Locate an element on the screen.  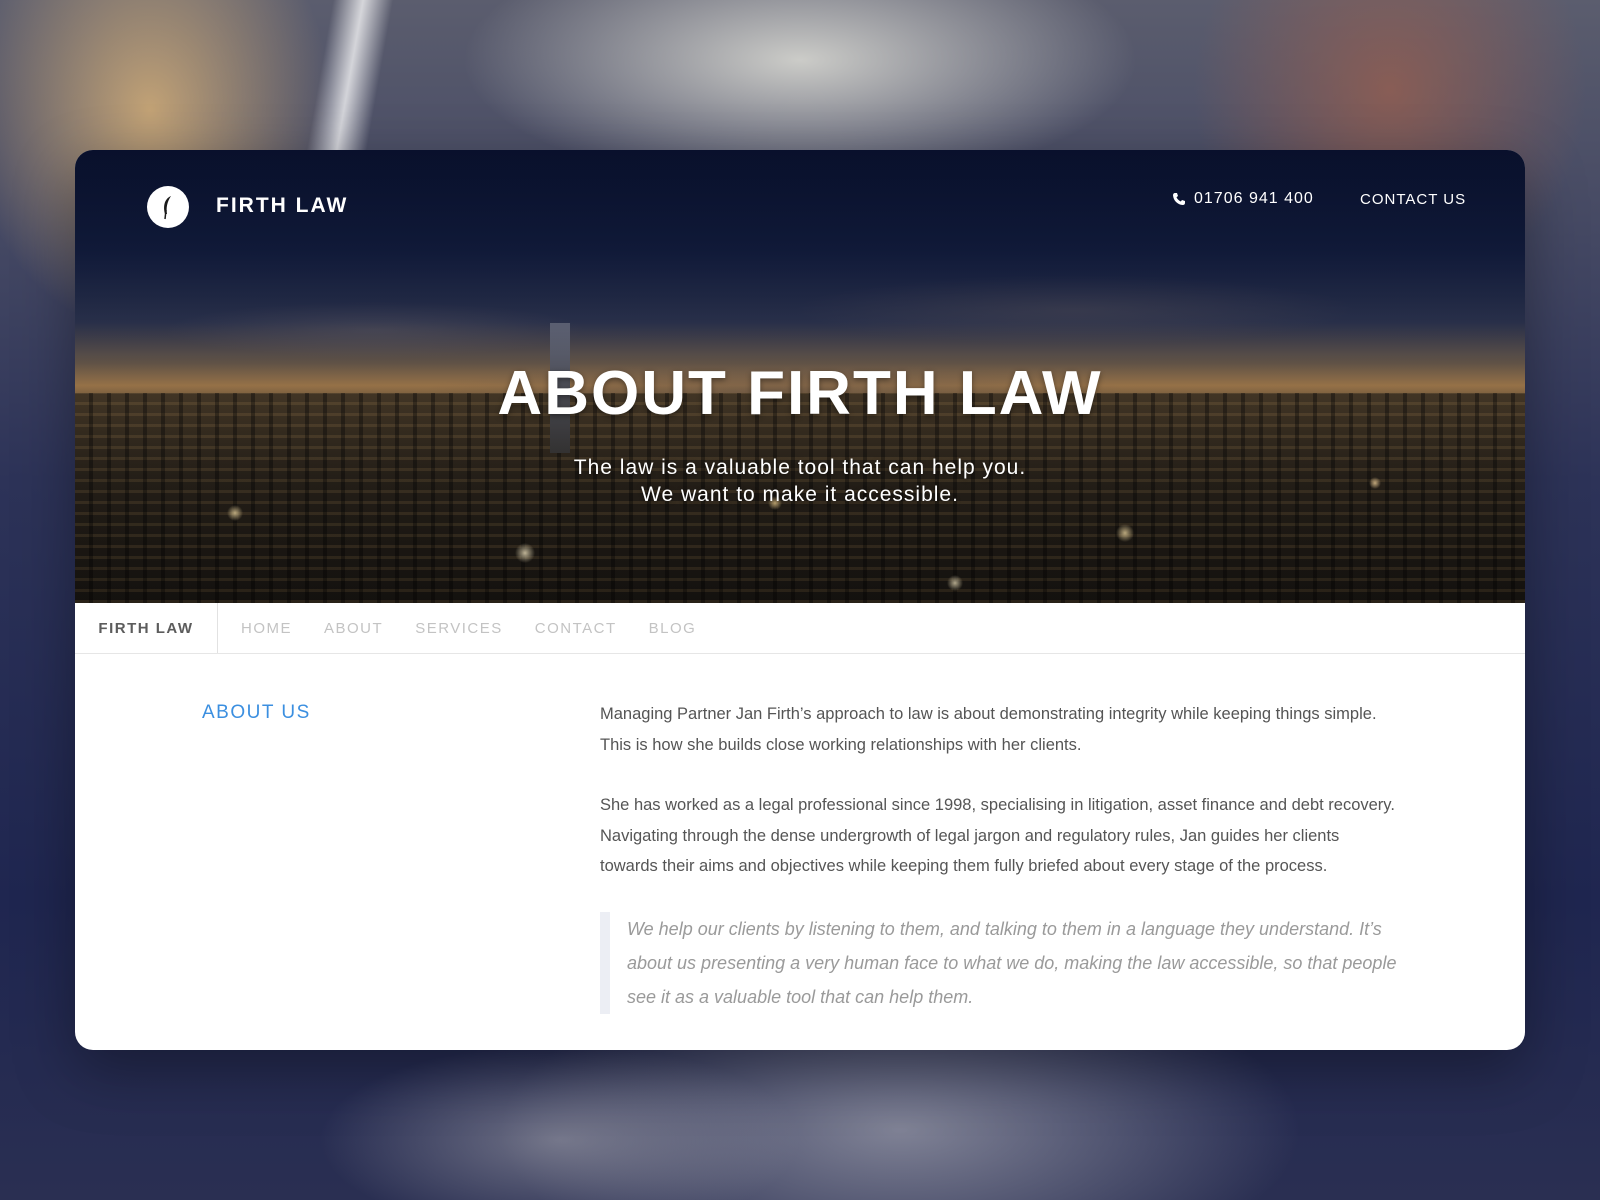
nav-item-home: HOME is located at coordinates (266, 628).